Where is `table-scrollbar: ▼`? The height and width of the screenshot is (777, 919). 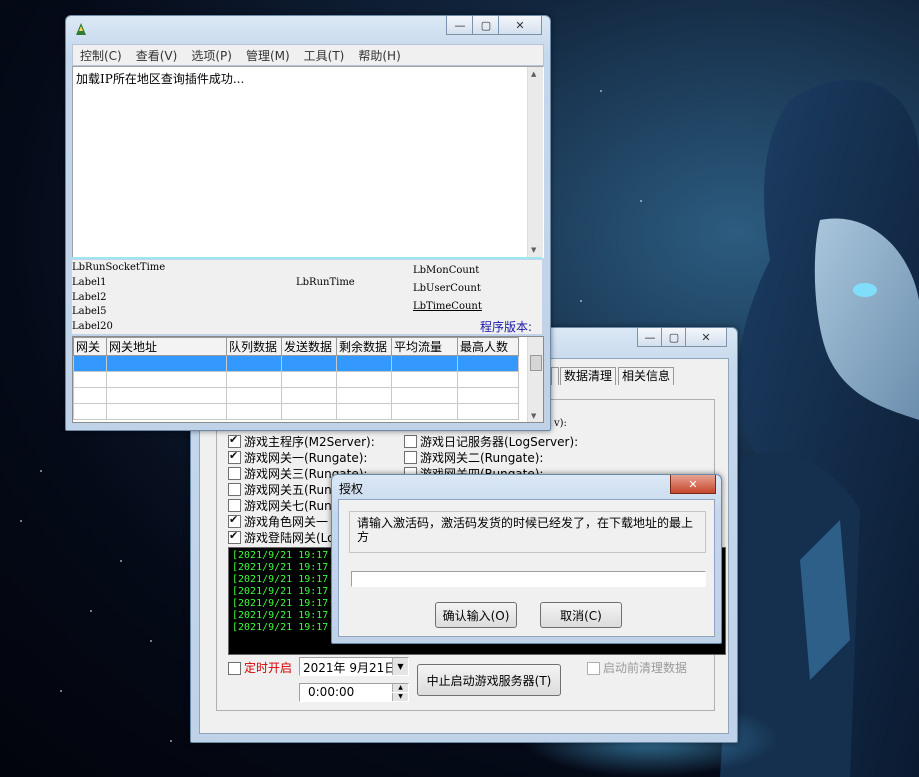 table-scrollbar: ▼ is located at coordinates (535, 379).